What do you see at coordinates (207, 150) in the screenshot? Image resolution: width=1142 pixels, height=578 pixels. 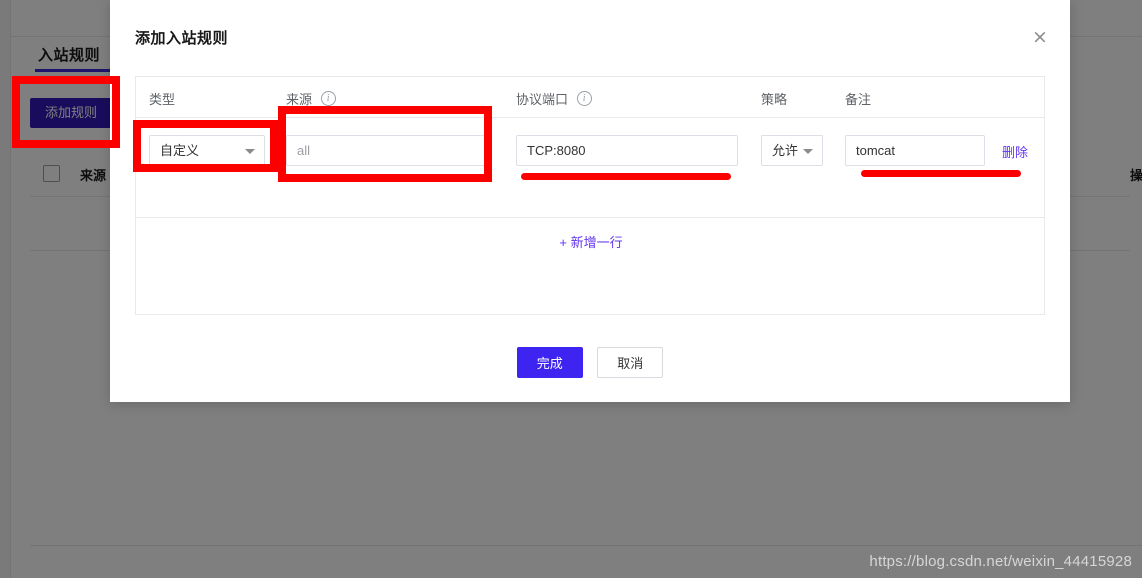 I see `type-select: 自定义` at bounding box center [207, 150].